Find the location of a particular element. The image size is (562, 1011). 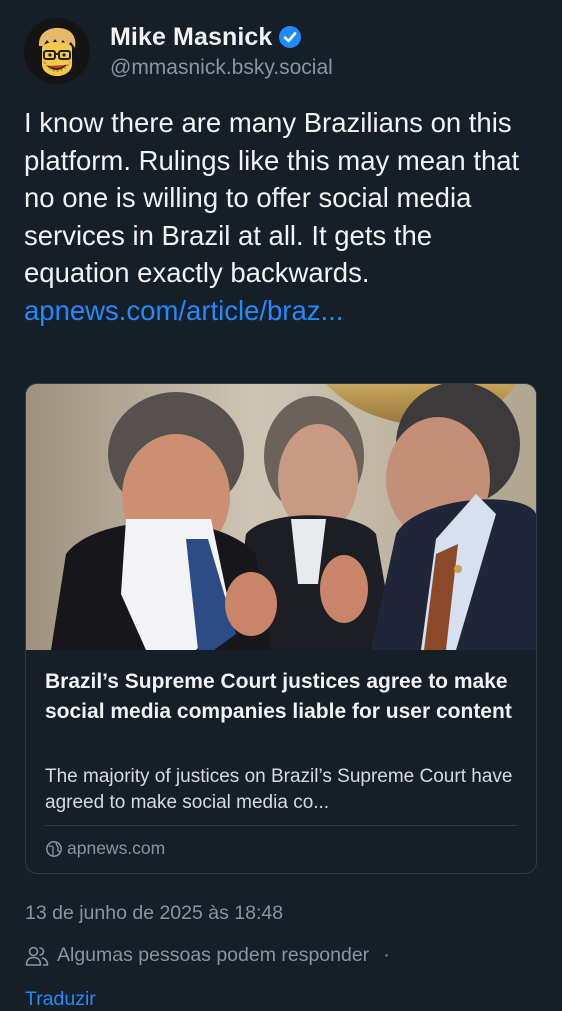

card-domain: apnews.com is located at coordinates (105, 848).